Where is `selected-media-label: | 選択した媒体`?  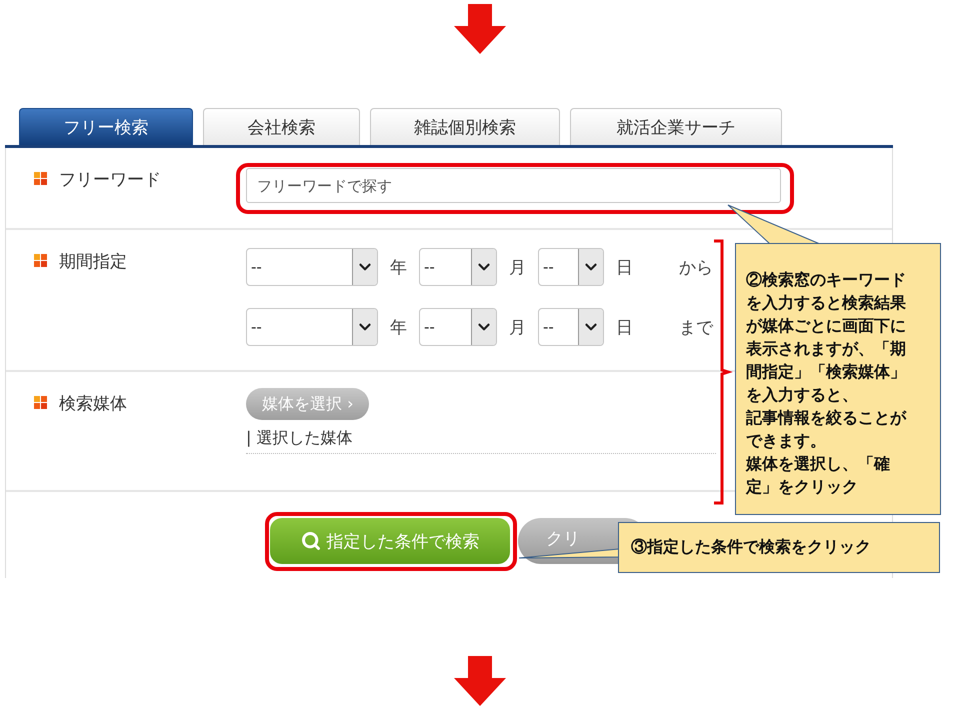
selected-media-label: | 選択した媒体 is located at coordinates (481, 441).